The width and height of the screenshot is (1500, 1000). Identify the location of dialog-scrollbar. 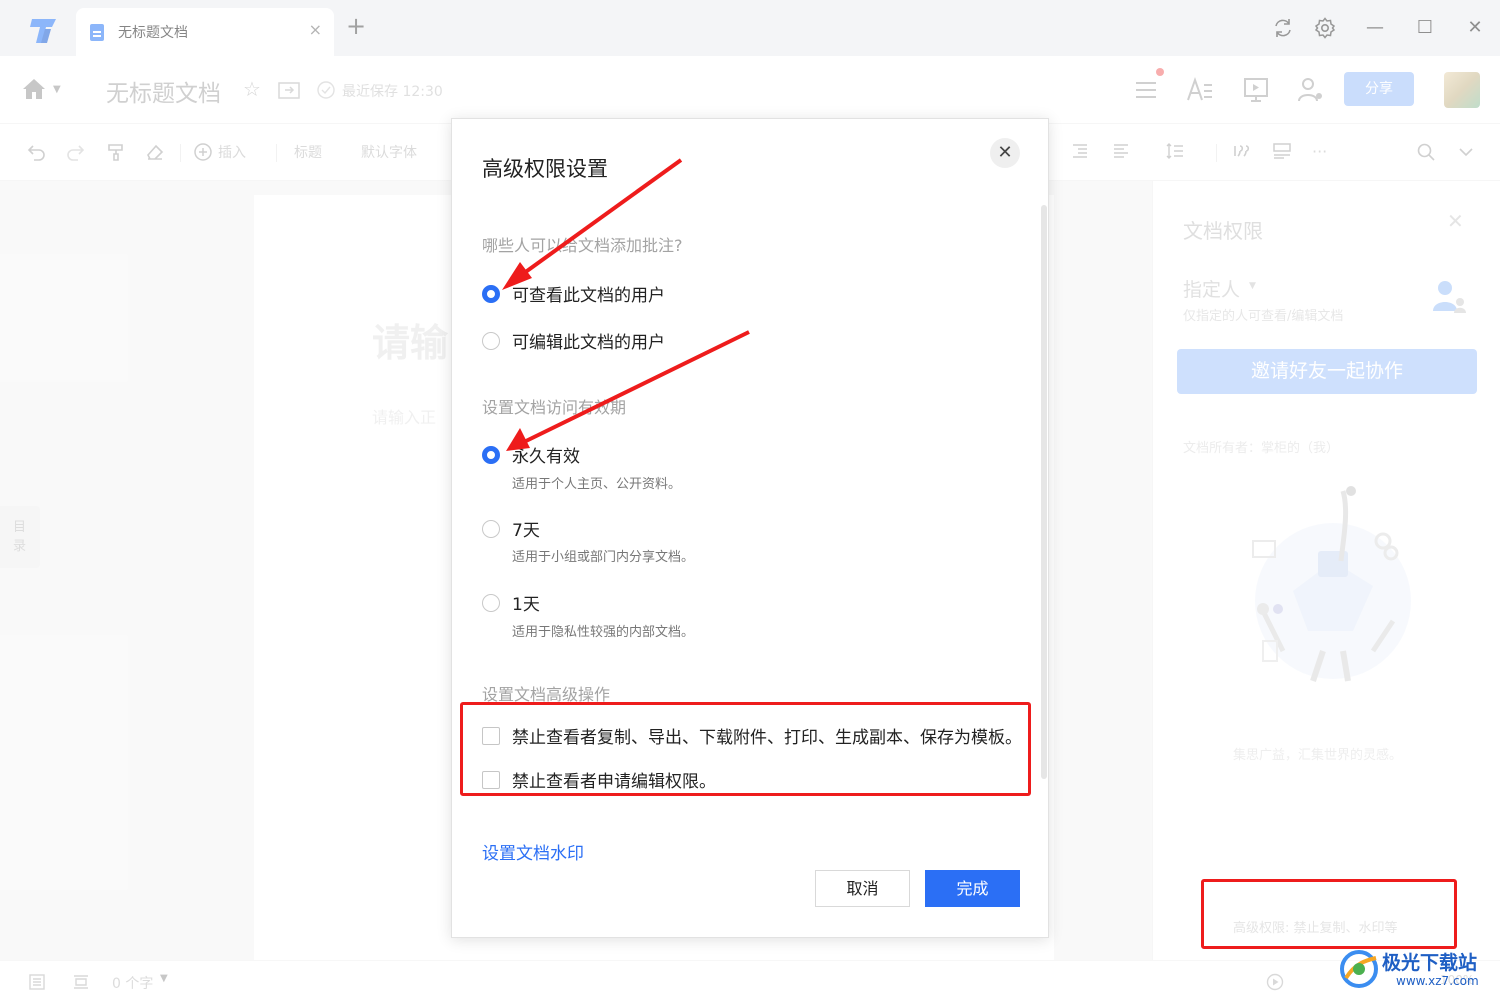
(1044, 492).